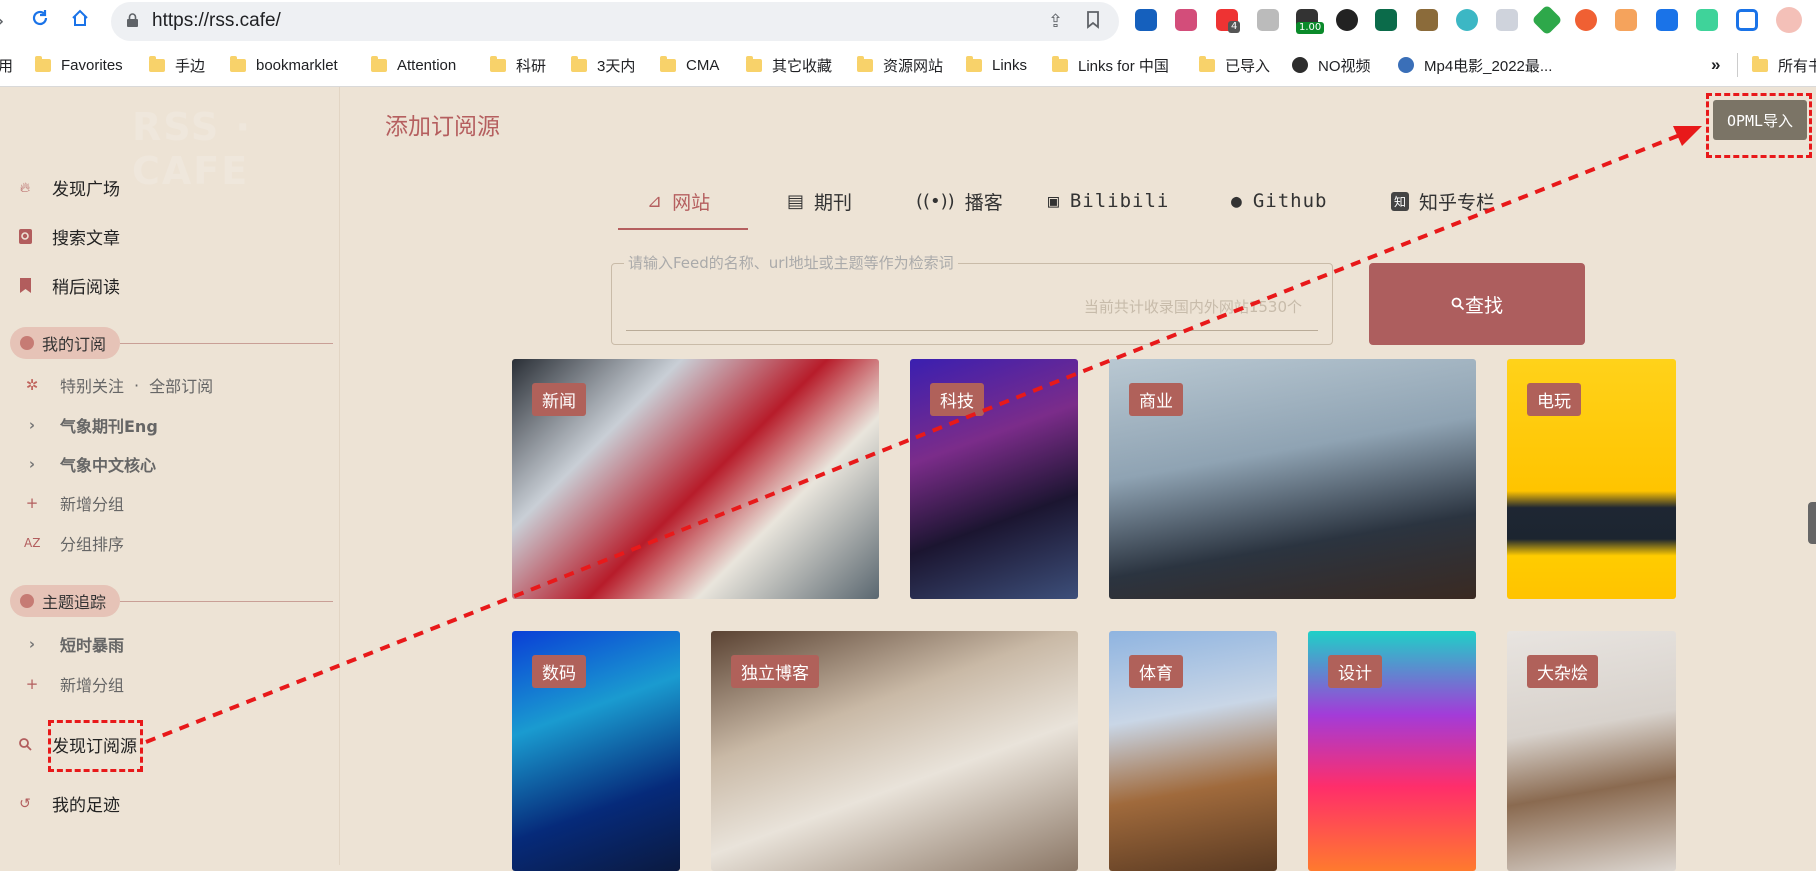  I want to click on brand-logo: RSS · CAFE, so click(235, 149).